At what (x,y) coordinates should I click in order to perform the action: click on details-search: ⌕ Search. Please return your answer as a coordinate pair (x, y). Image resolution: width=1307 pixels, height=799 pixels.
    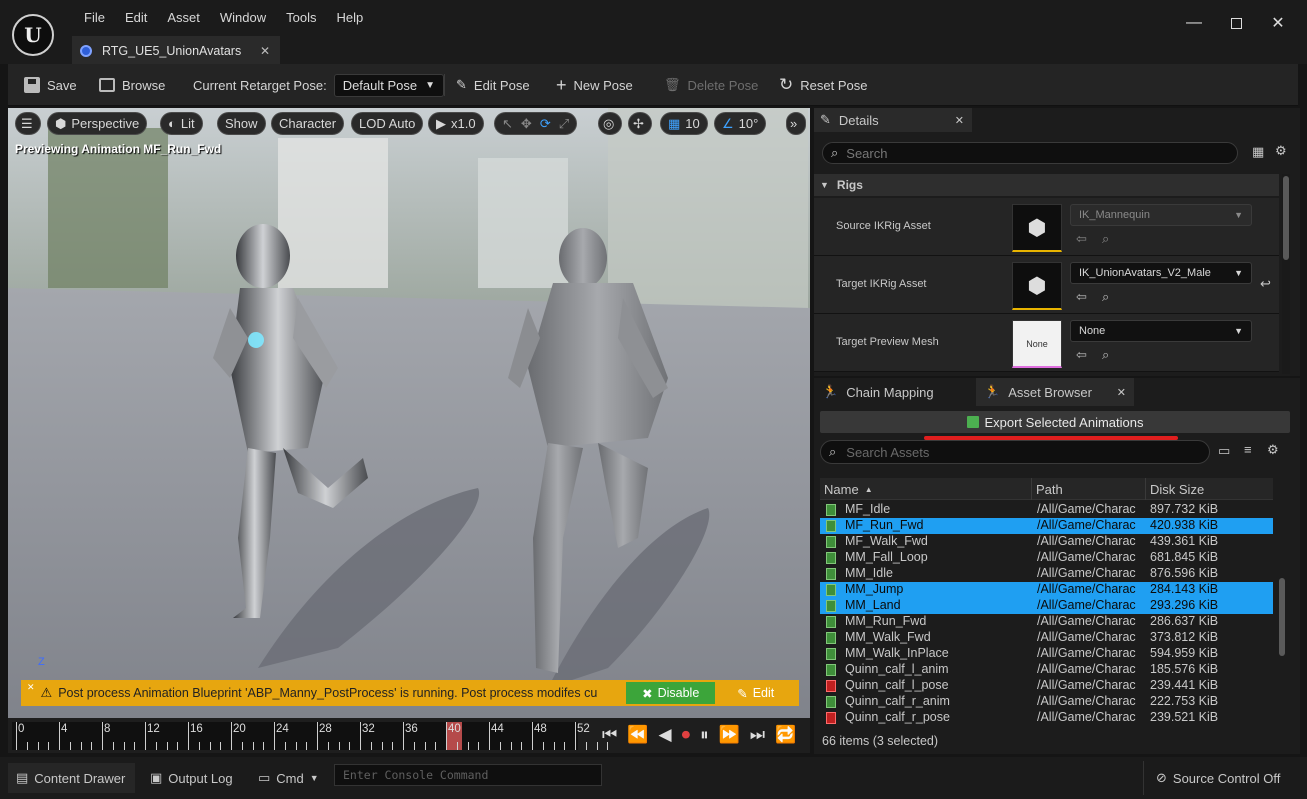
    Looking at the image, I should click on (1030, 153).